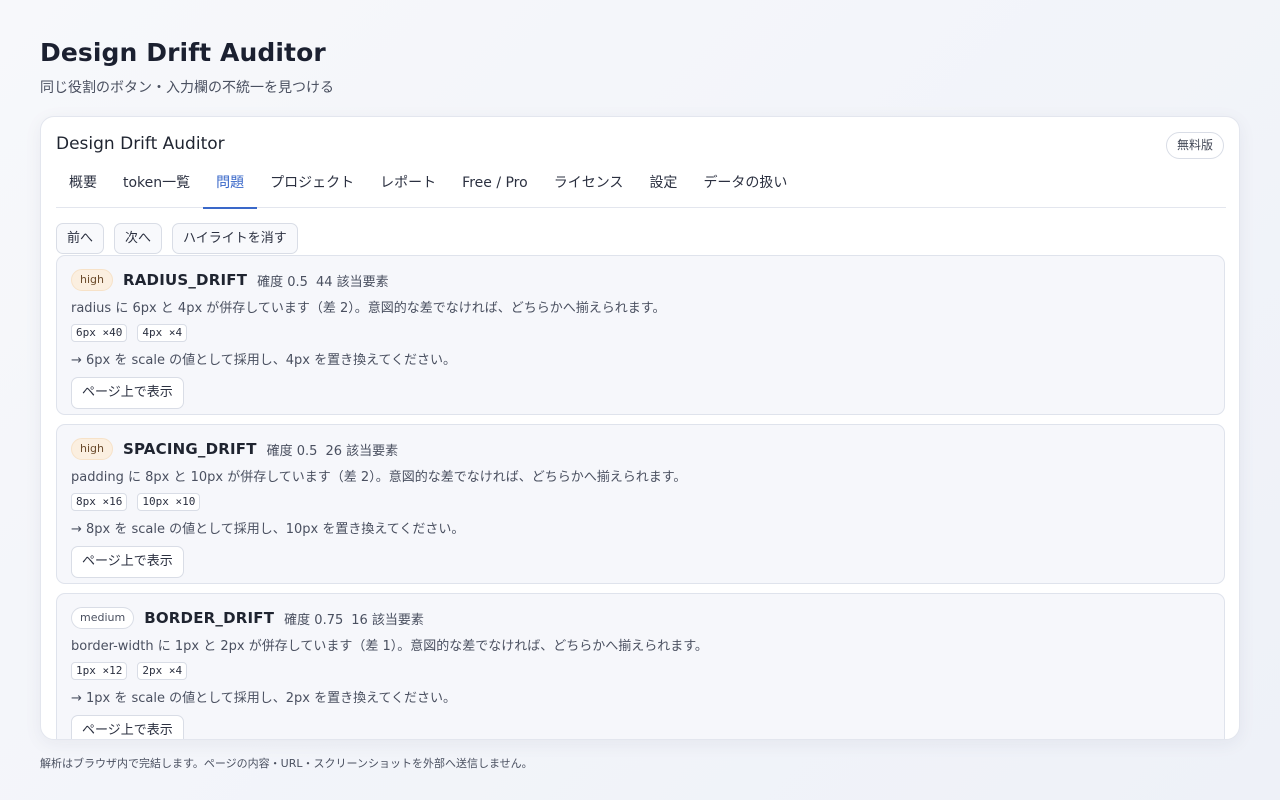 This screenshot has width=1280, height=800. Describe the element at coordinates (185, 280) in the screenshot. I see `issue-code: RADIUS_DRIFT` at that location.